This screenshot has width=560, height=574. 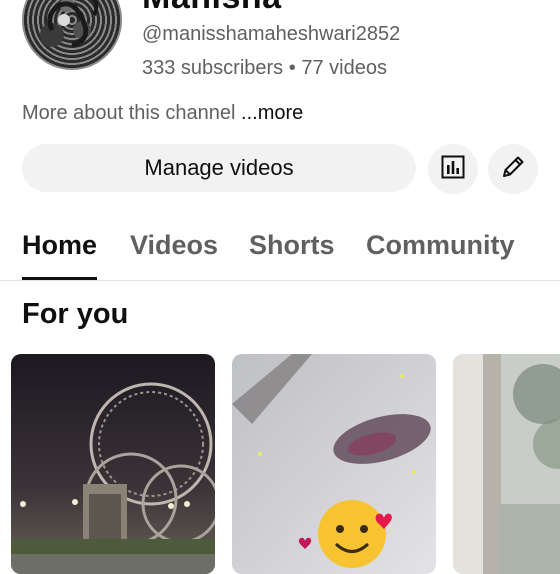 I want to click on channel-name: Manisha, so click(x=212, y=8).